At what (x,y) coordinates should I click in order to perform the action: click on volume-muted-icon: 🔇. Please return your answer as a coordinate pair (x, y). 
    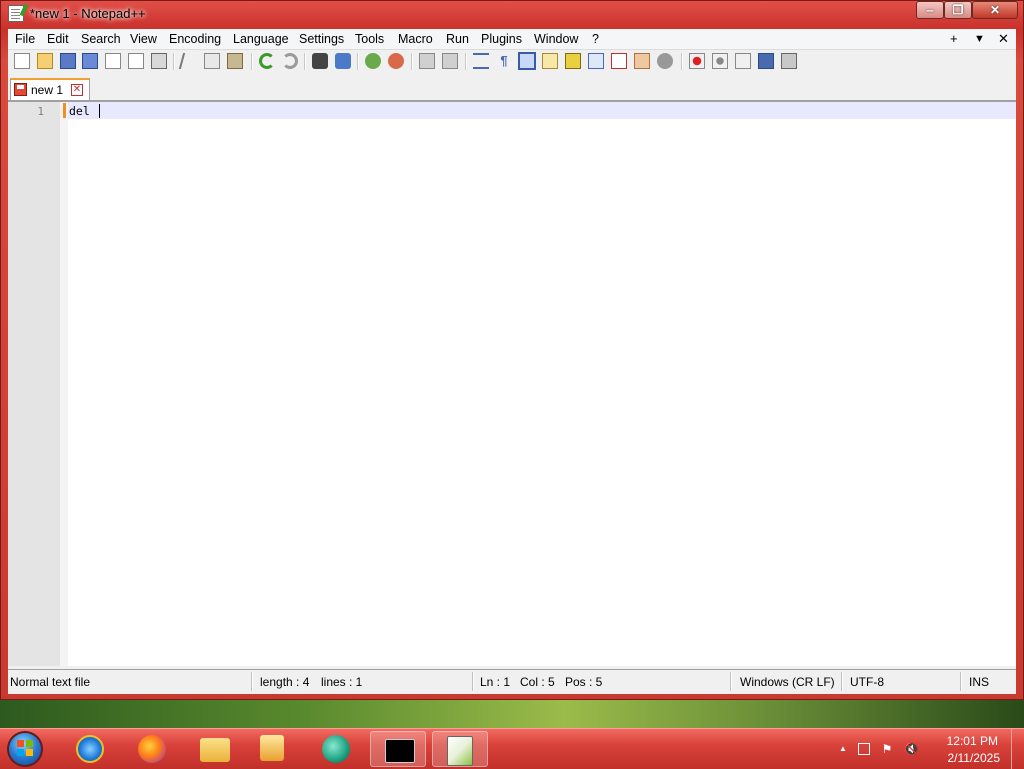
    Looking at the image, I should click on (911, 749).